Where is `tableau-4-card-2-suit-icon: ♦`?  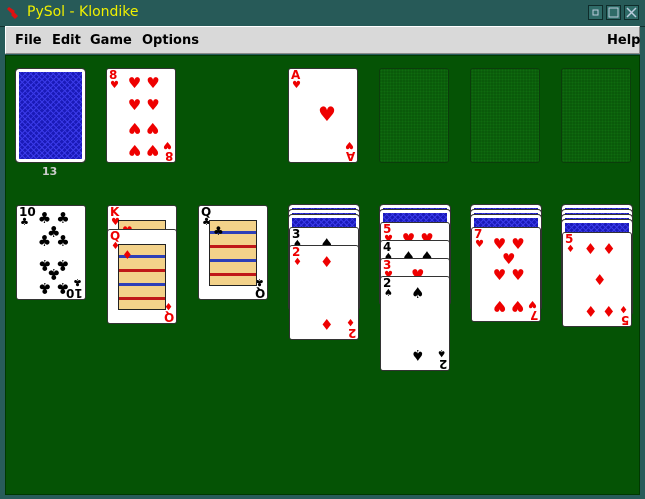
tableau-4-card-2-suit-icon: ♦ is located at coordinates (297, 262).